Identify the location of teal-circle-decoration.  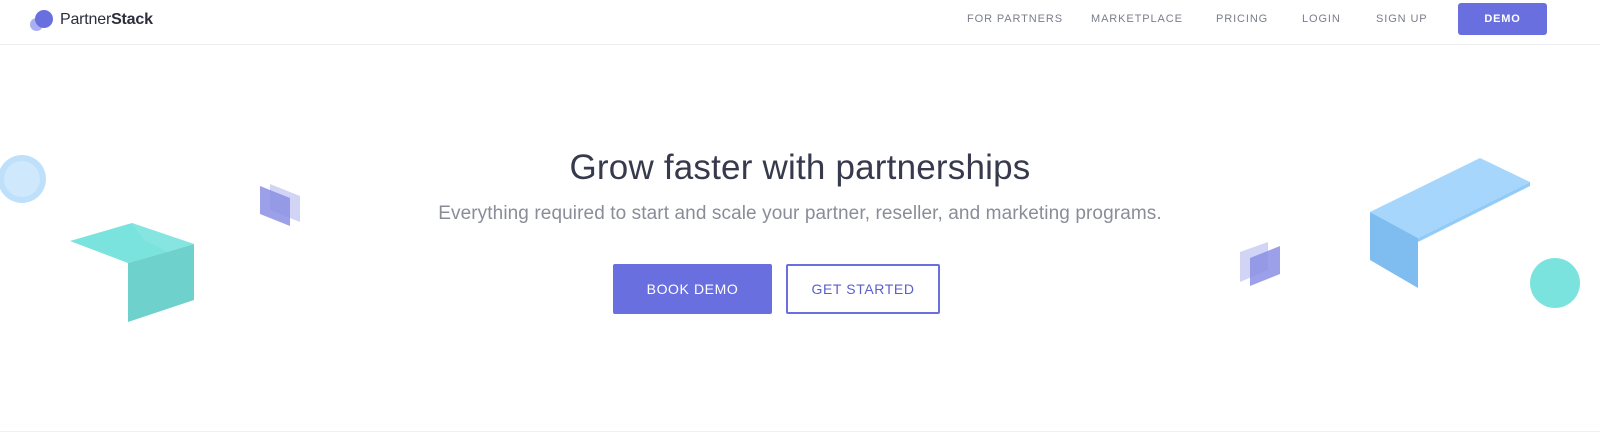
(1555, 283).